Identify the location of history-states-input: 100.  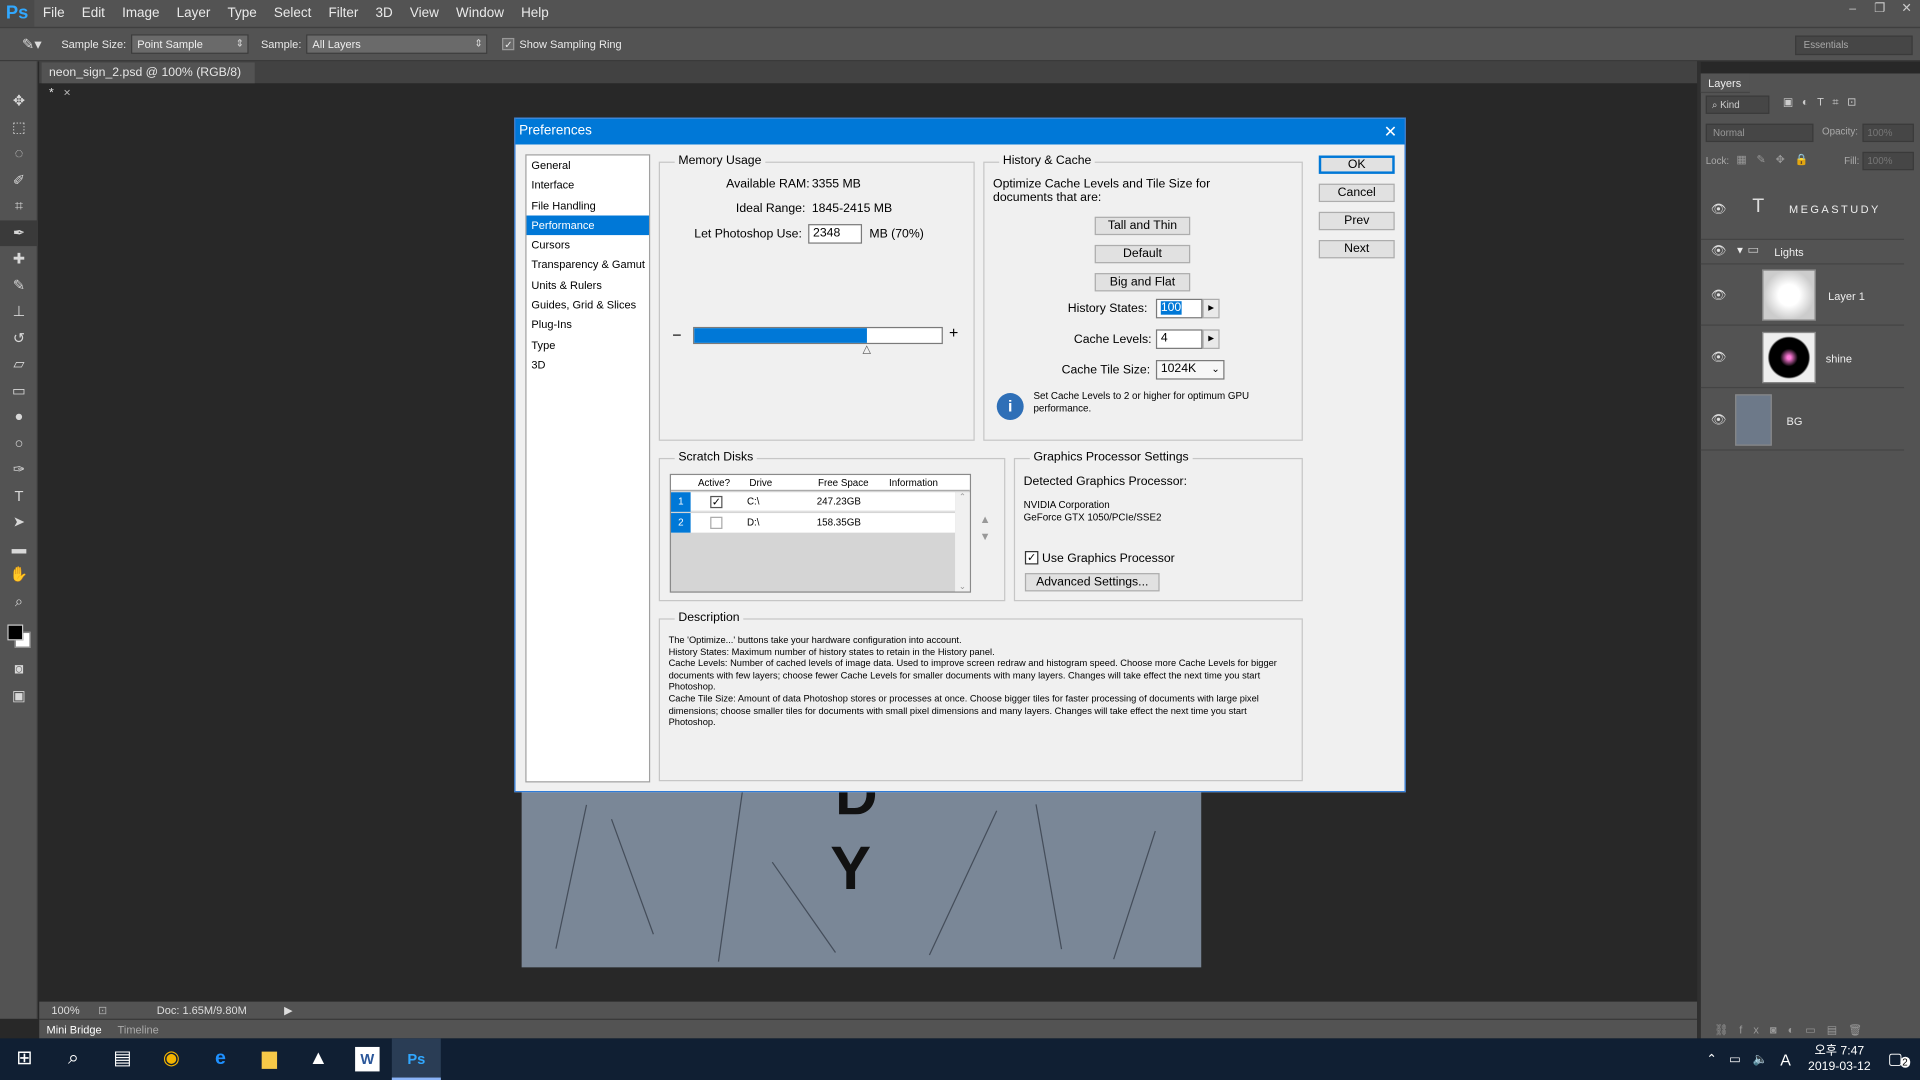
(1179, 308).